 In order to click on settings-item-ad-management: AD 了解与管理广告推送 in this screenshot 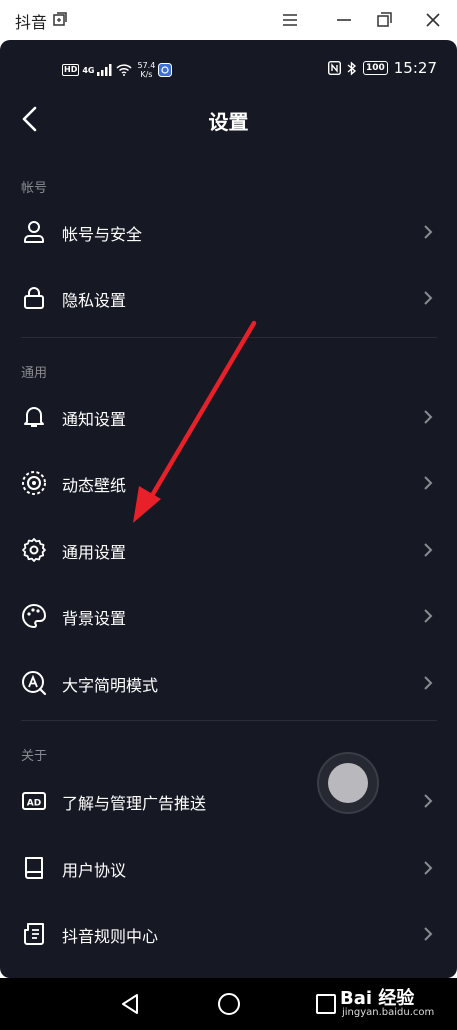, I will do `click(228, 801)`.